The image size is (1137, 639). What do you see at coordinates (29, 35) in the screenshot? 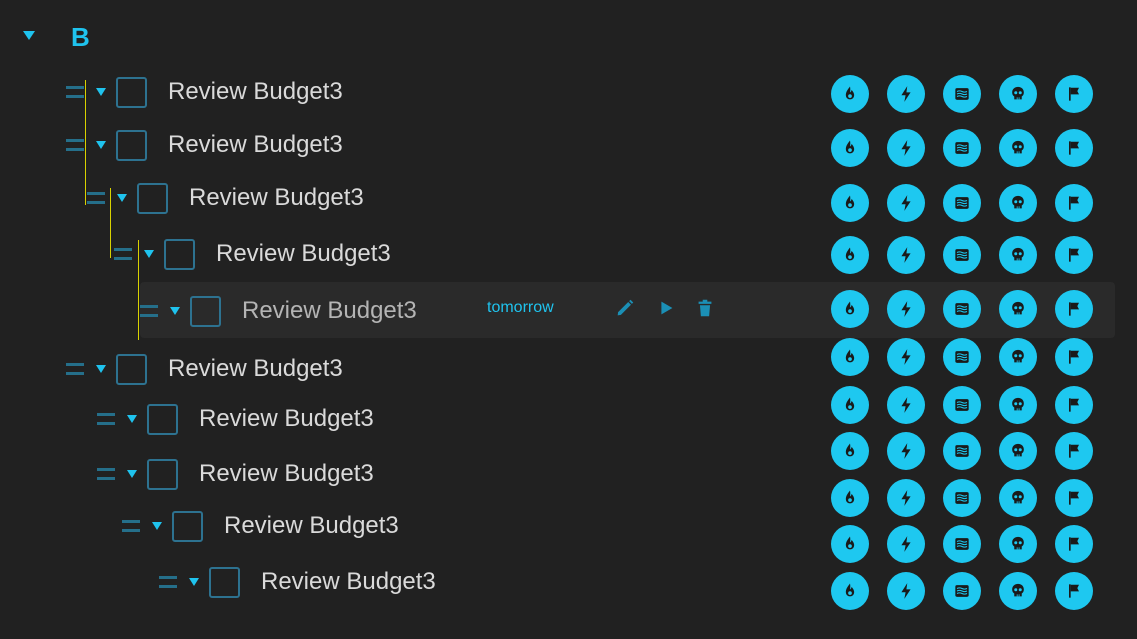
I see `group-collapse-toggle` at bounding box center [29, 35].